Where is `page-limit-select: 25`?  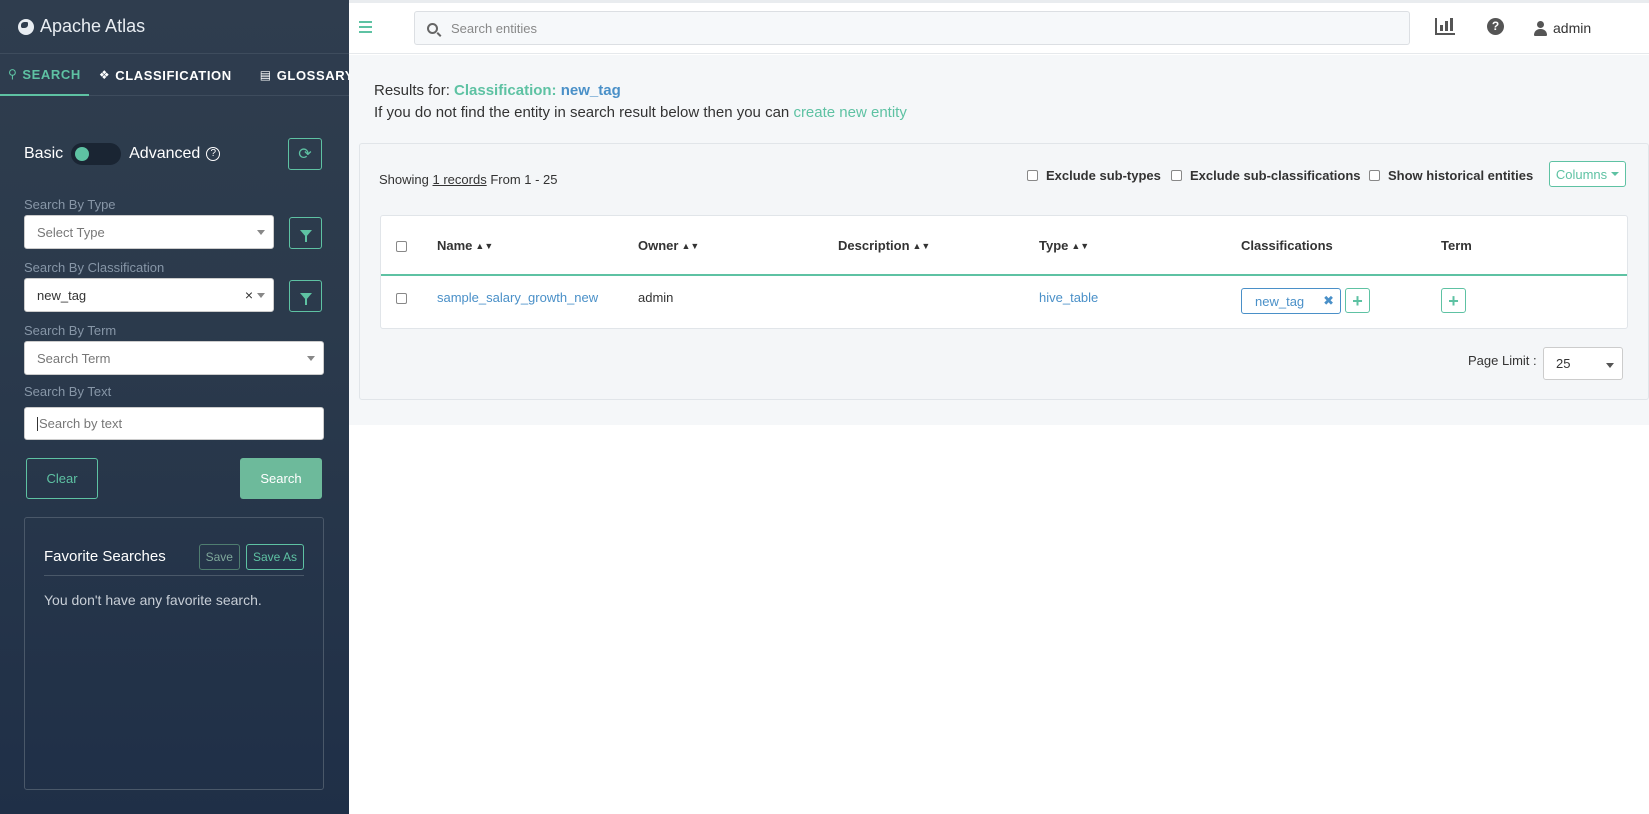
page-limit-select: 25 is located at coordinates (1583, 363).